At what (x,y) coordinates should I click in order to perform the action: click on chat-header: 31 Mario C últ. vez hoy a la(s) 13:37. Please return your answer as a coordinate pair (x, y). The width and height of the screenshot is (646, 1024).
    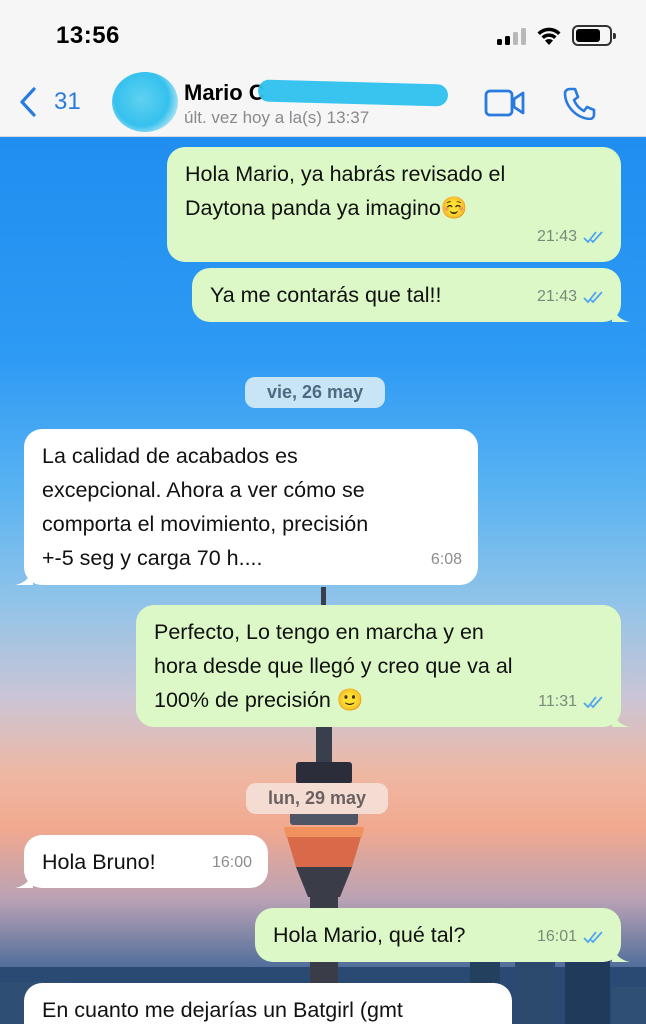
    Looking at the image, I should click on (323, 103).